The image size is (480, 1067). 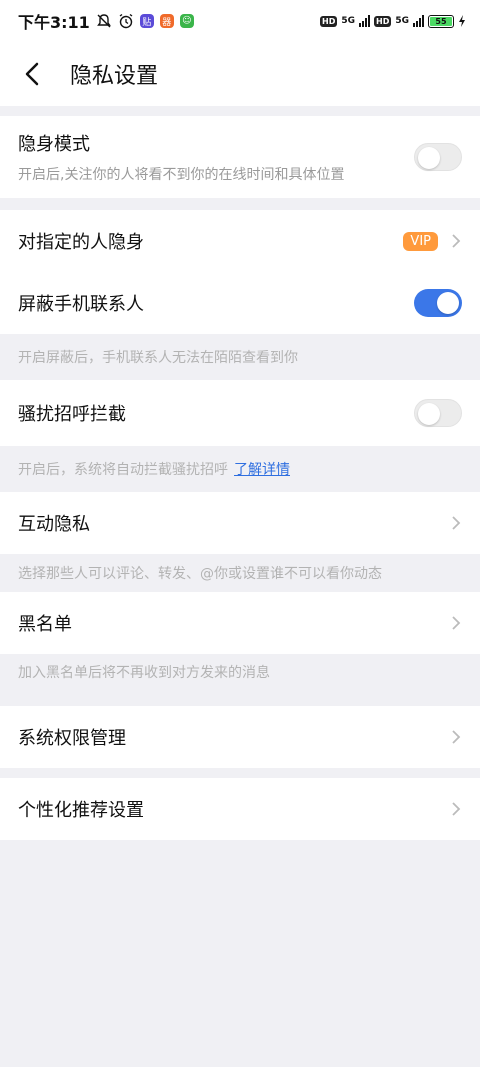 I want to click on stealth-mode-text: 隐身模式 开启后,关注你的人将看不到你的在线时间和具体位置, so click(x=181, y=157).